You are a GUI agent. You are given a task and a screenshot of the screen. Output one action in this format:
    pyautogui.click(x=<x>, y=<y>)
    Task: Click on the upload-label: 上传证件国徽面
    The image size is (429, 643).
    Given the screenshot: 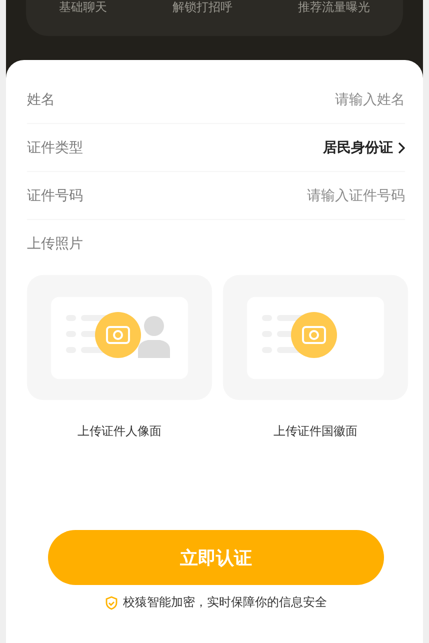 What is the action you would take?
    pyautogui.click(x=316, y=431)
    